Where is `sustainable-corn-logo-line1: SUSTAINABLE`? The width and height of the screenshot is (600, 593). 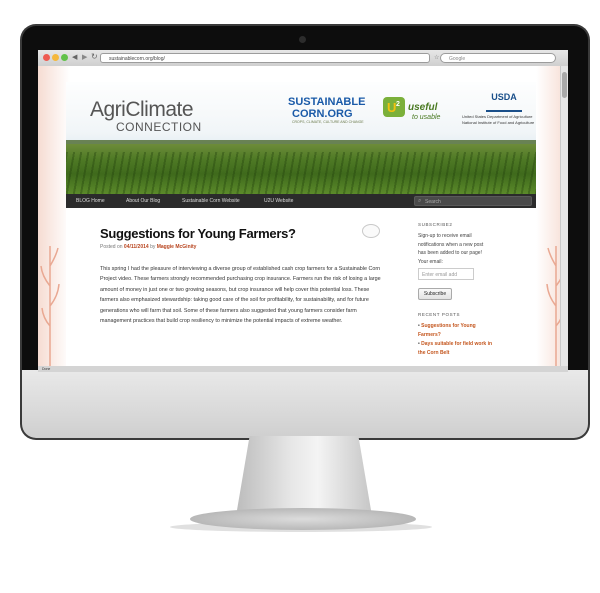 sustainable-corn-logo-line1: SUSTAINABLE is located at coordinates (326, 102).